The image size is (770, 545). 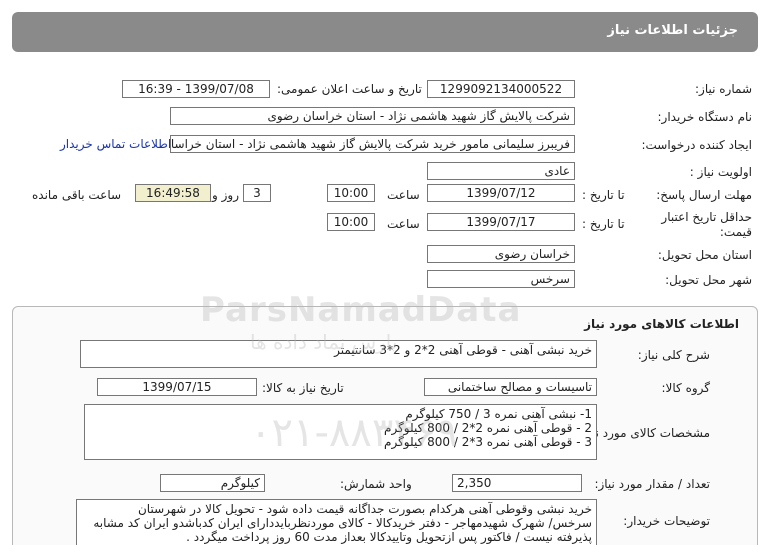 What do you see at coordinates (376, 484) in the screenshot?
I see `unit-label: واحد شمارش:` at bounding box center [376, 484].